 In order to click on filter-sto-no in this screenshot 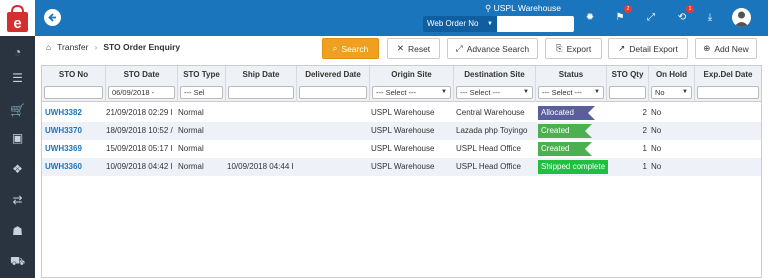, I will do `click(73, 92)`.